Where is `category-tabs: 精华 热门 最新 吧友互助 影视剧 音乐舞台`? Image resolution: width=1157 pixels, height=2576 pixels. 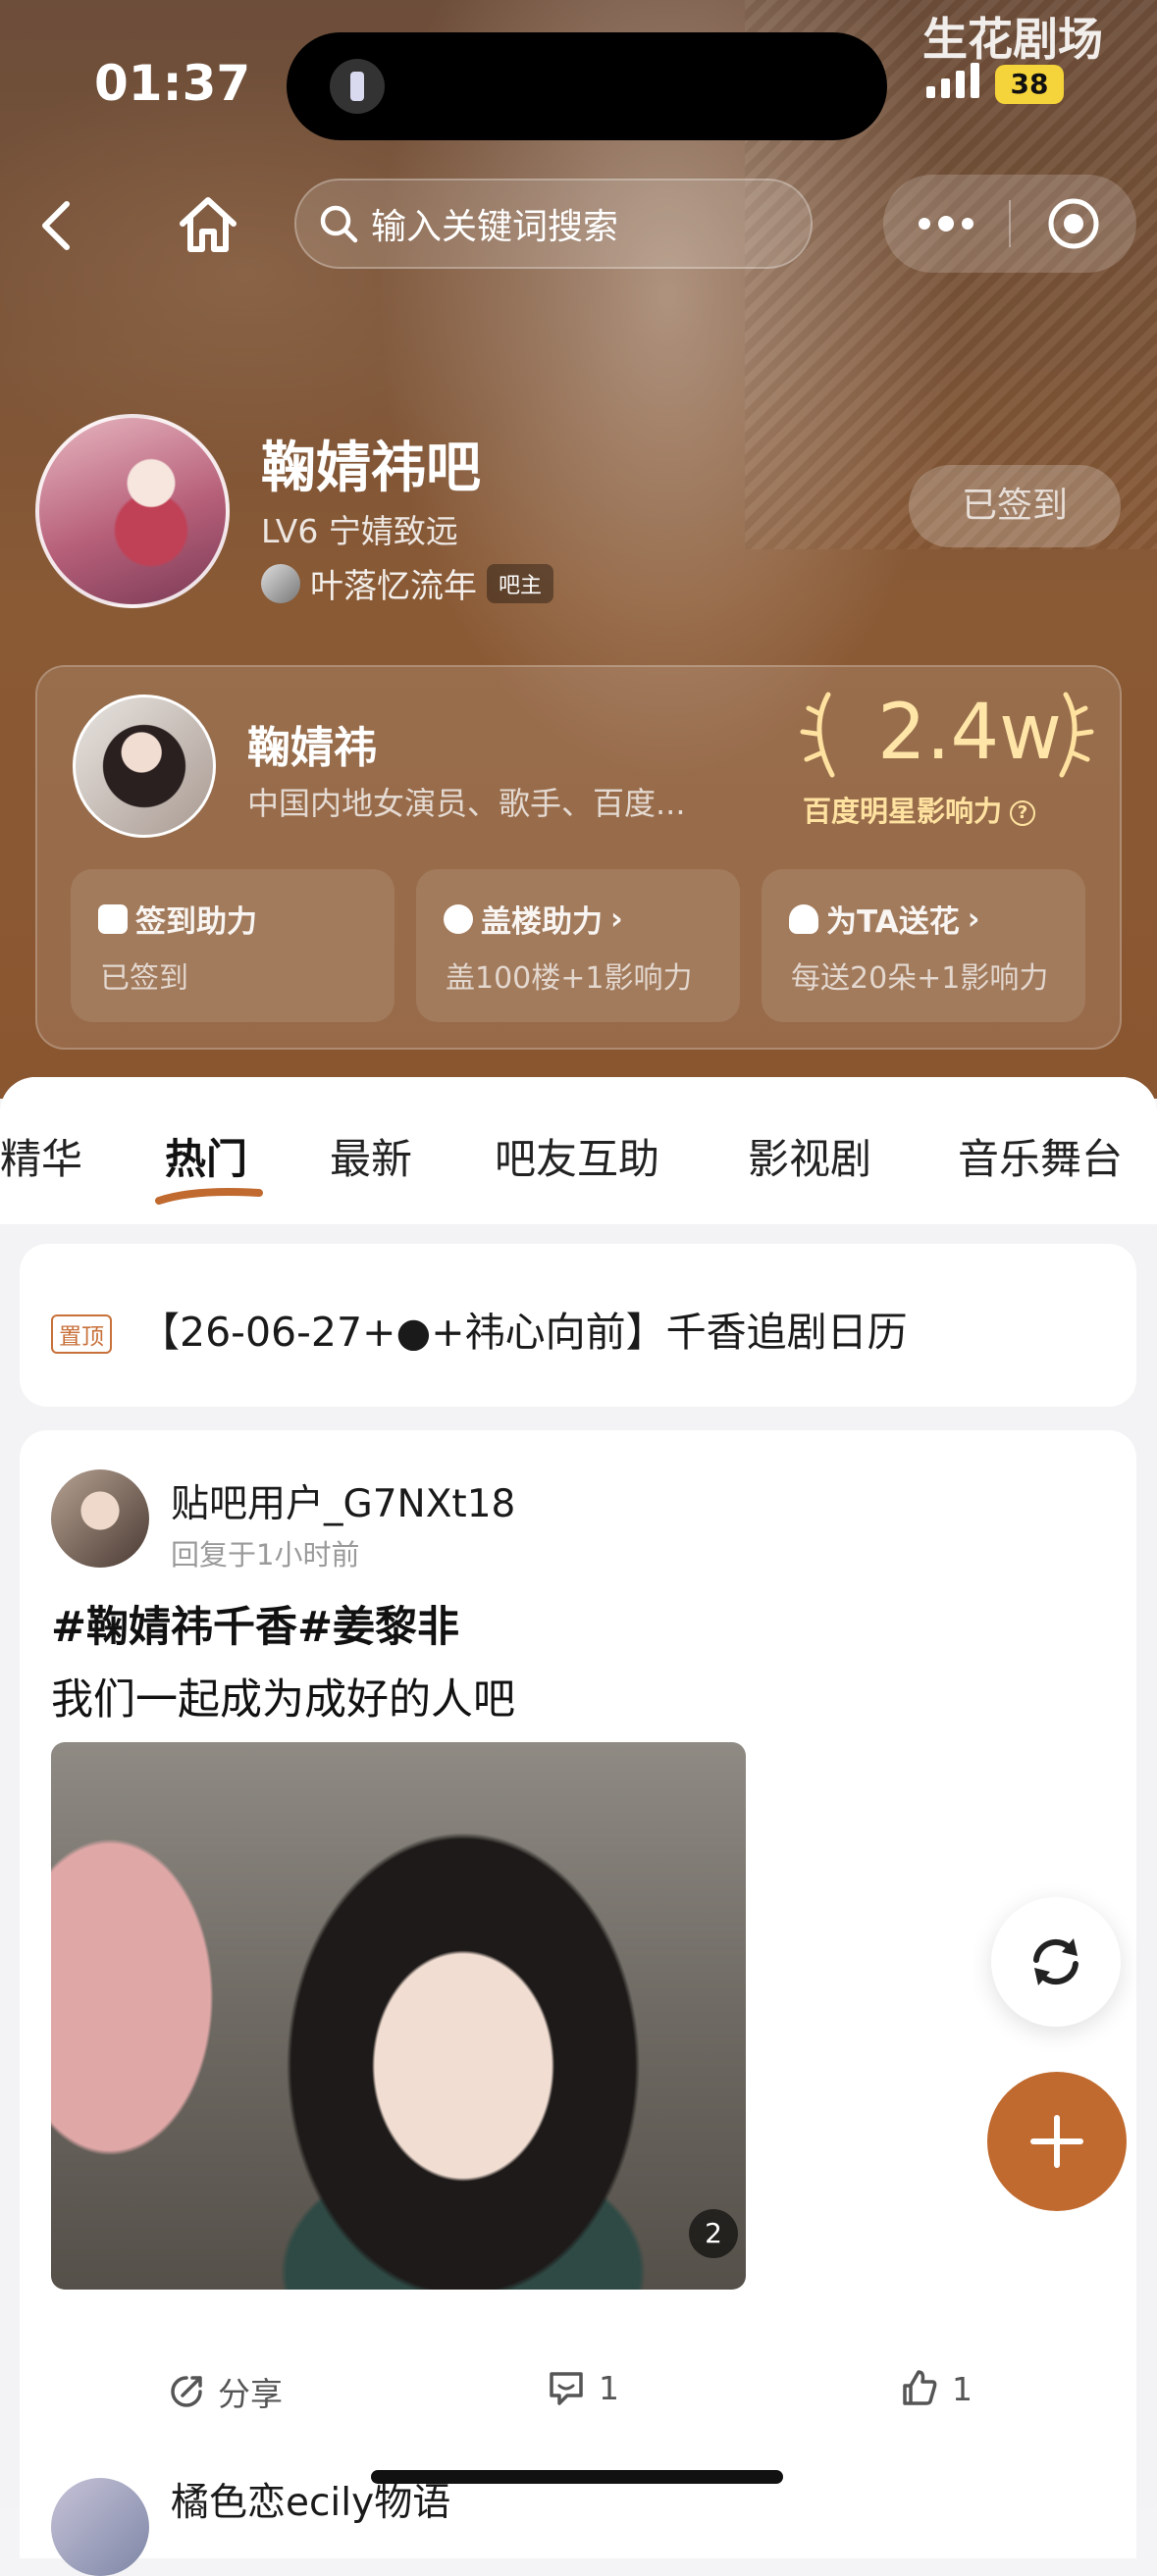 category-tabs: 精华 热门 最新 吧友互助 影视剧 音乐舞台 is located at coordinates (578, 1150).